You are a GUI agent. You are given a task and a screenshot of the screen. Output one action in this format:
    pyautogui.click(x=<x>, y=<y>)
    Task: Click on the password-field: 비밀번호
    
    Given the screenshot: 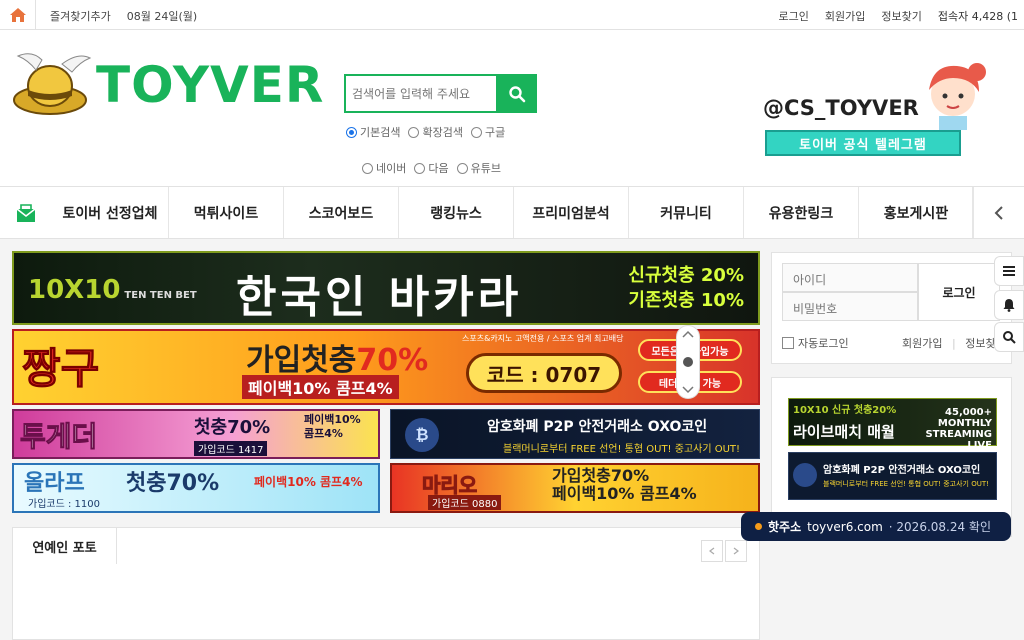 What is the action you would take?
    pyautogui.click(x=850, y=306)
    